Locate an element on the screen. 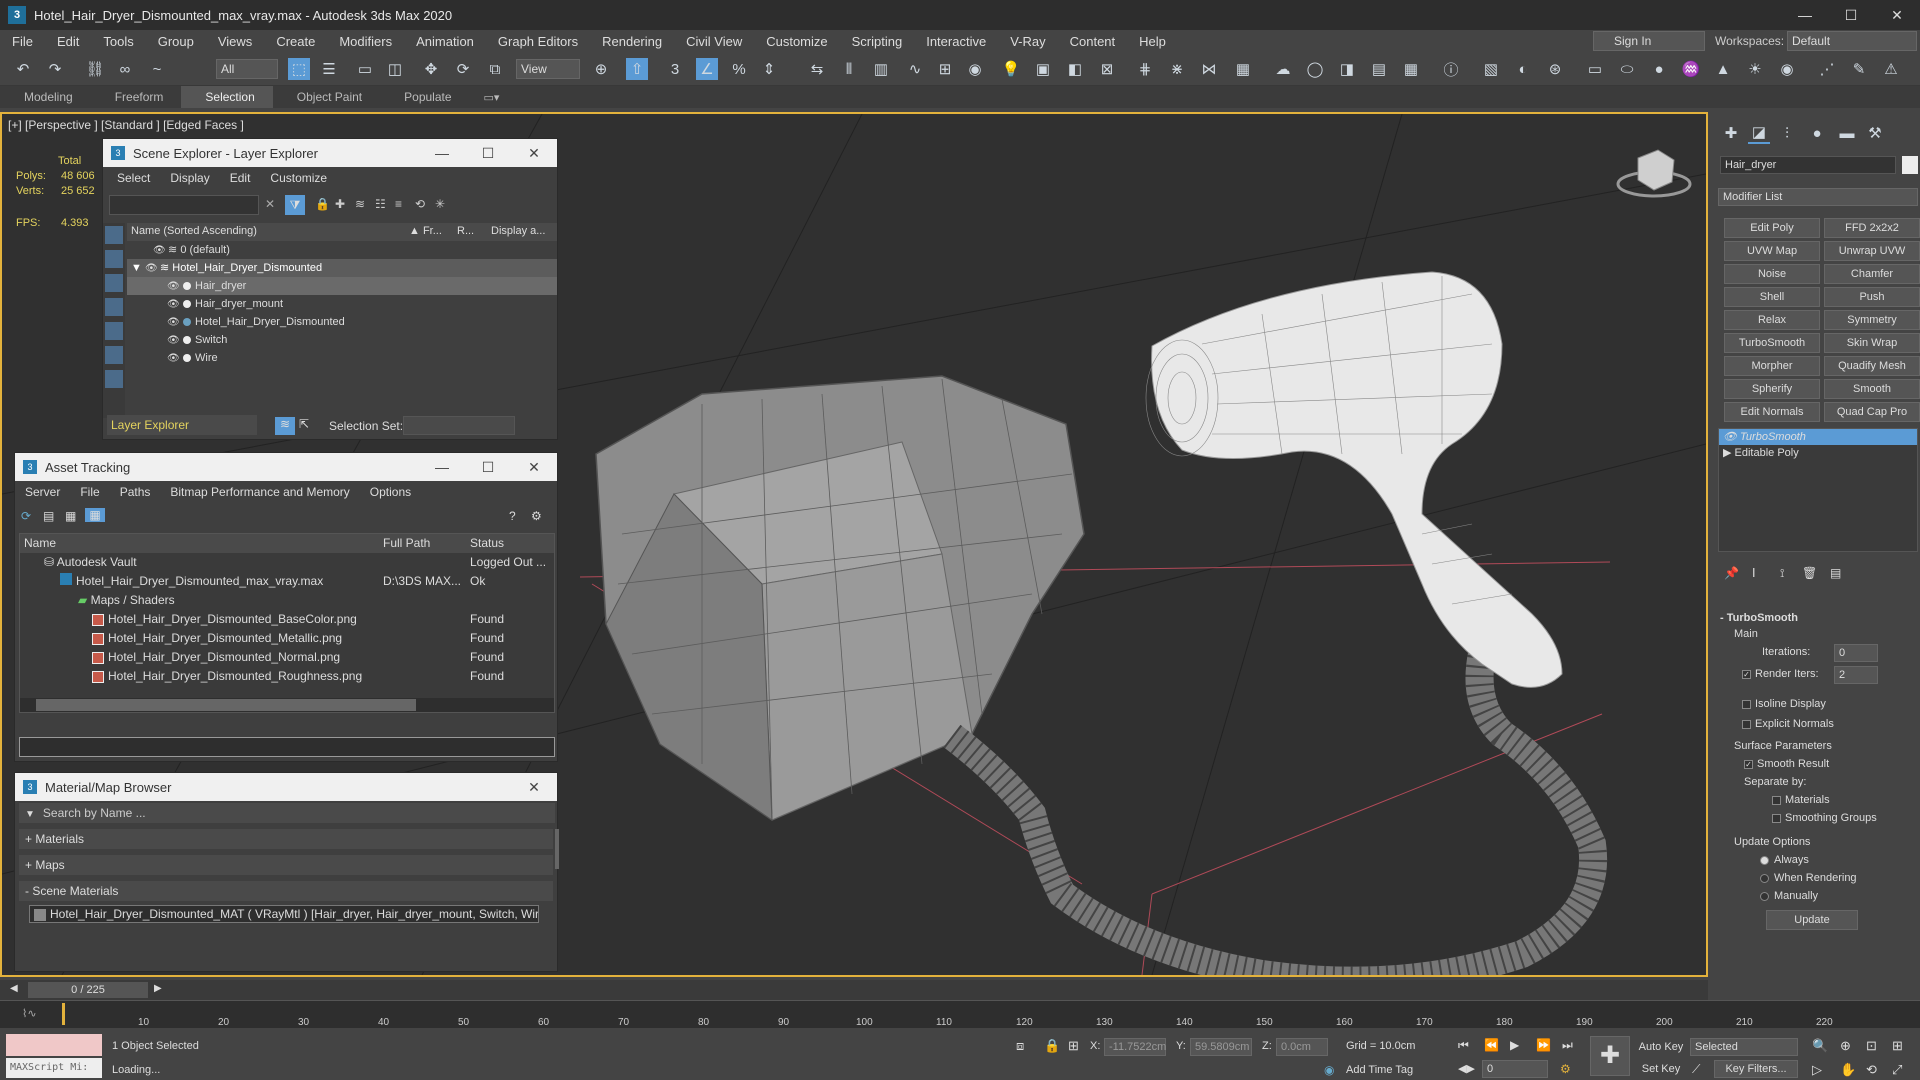 The image size is (1920, 1080). update-manually-radio: Manually is located at coordinates (1789, 896).